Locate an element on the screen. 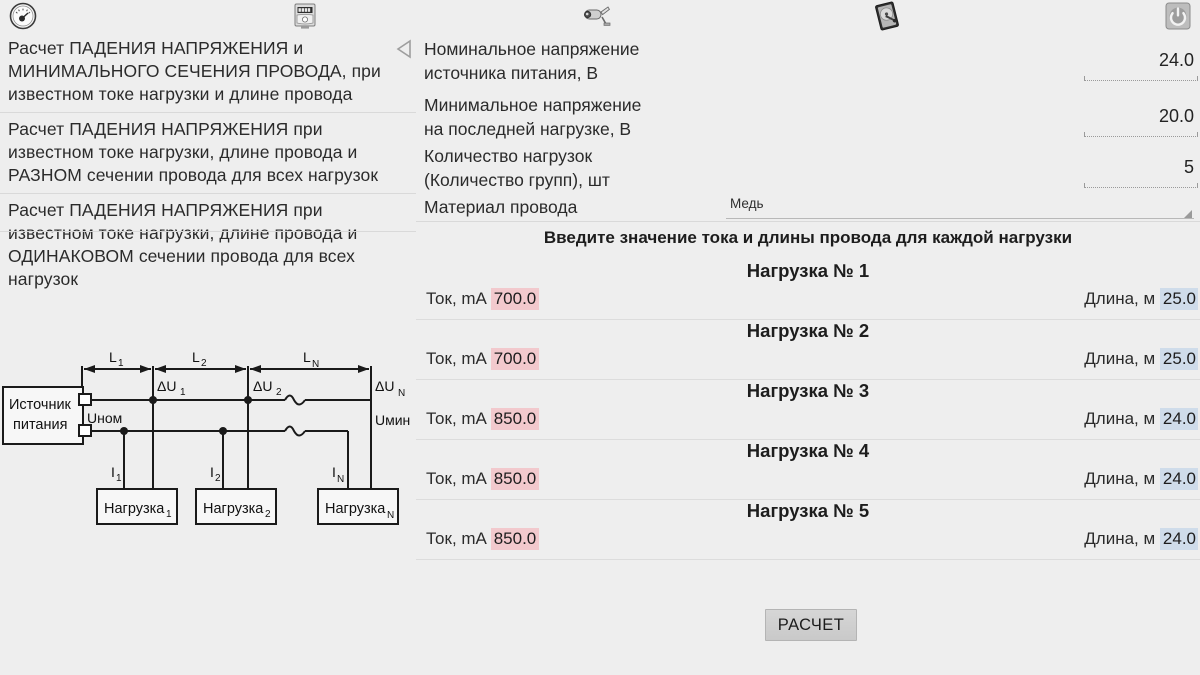 The image size is (1200, 675). diagram-label-l2: L is located at coordinates (196, 357).